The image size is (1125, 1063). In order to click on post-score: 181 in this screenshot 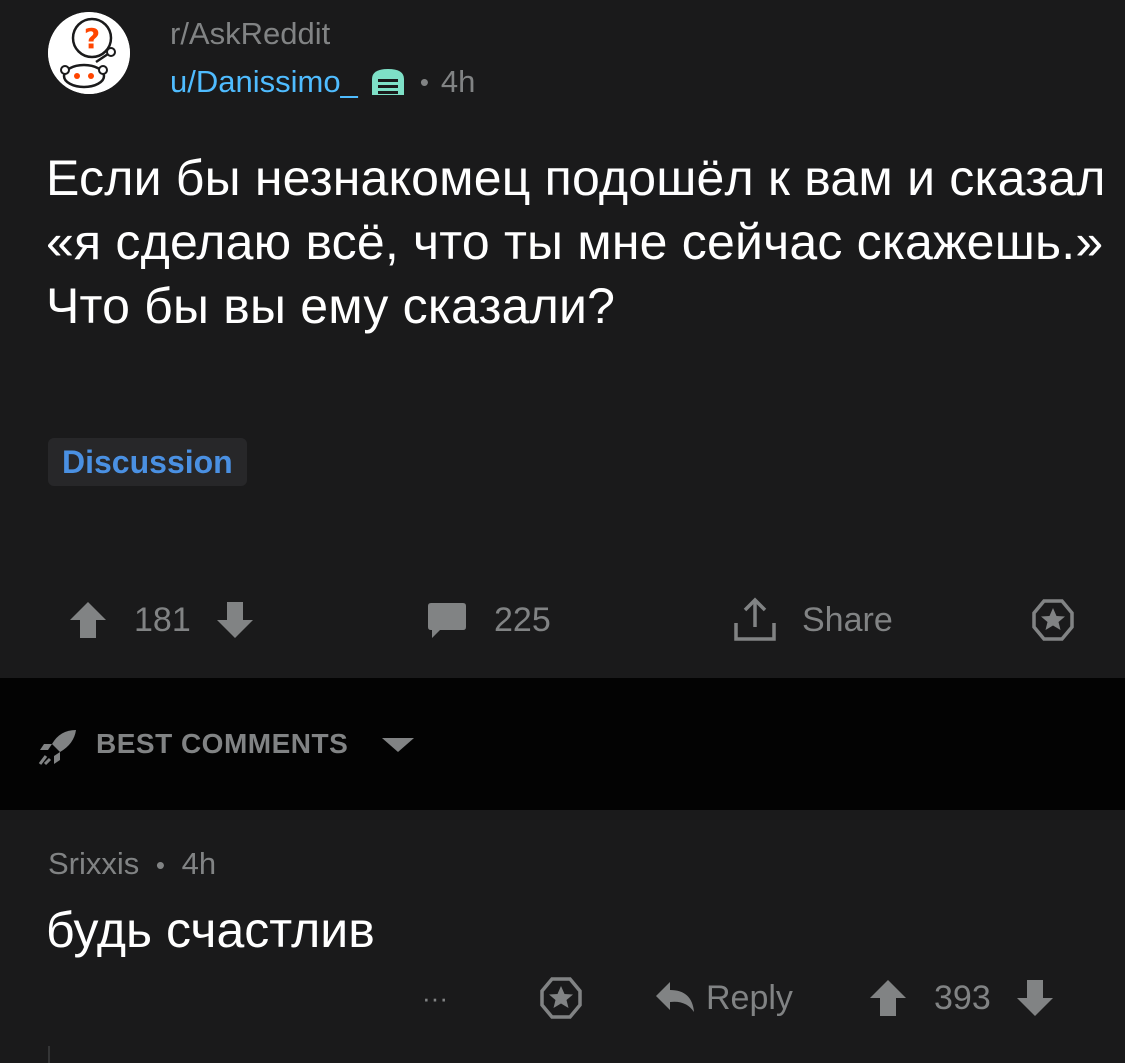, I will do `click(162, 619)`.